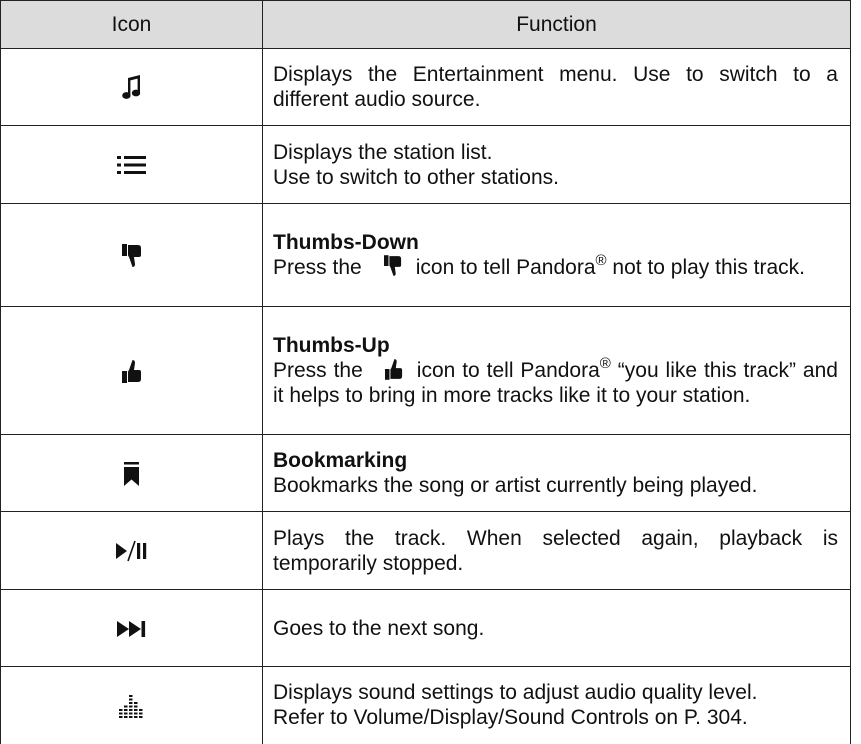  I want to click on equalizer-icon, so click(130, 706).